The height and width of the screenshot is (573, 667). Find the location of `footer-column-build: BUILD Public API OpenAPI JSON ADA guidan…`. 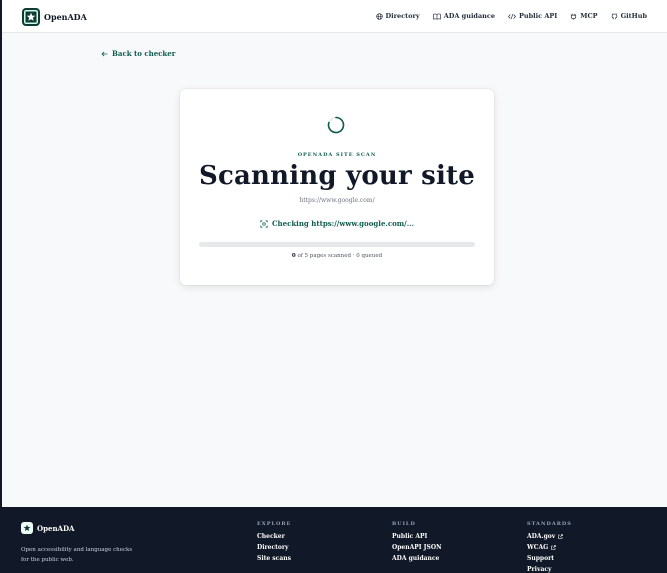

footer-column-build: BUILD Public API OpenAPI JSON ADA guidan… is located at coordinates (417, 542).